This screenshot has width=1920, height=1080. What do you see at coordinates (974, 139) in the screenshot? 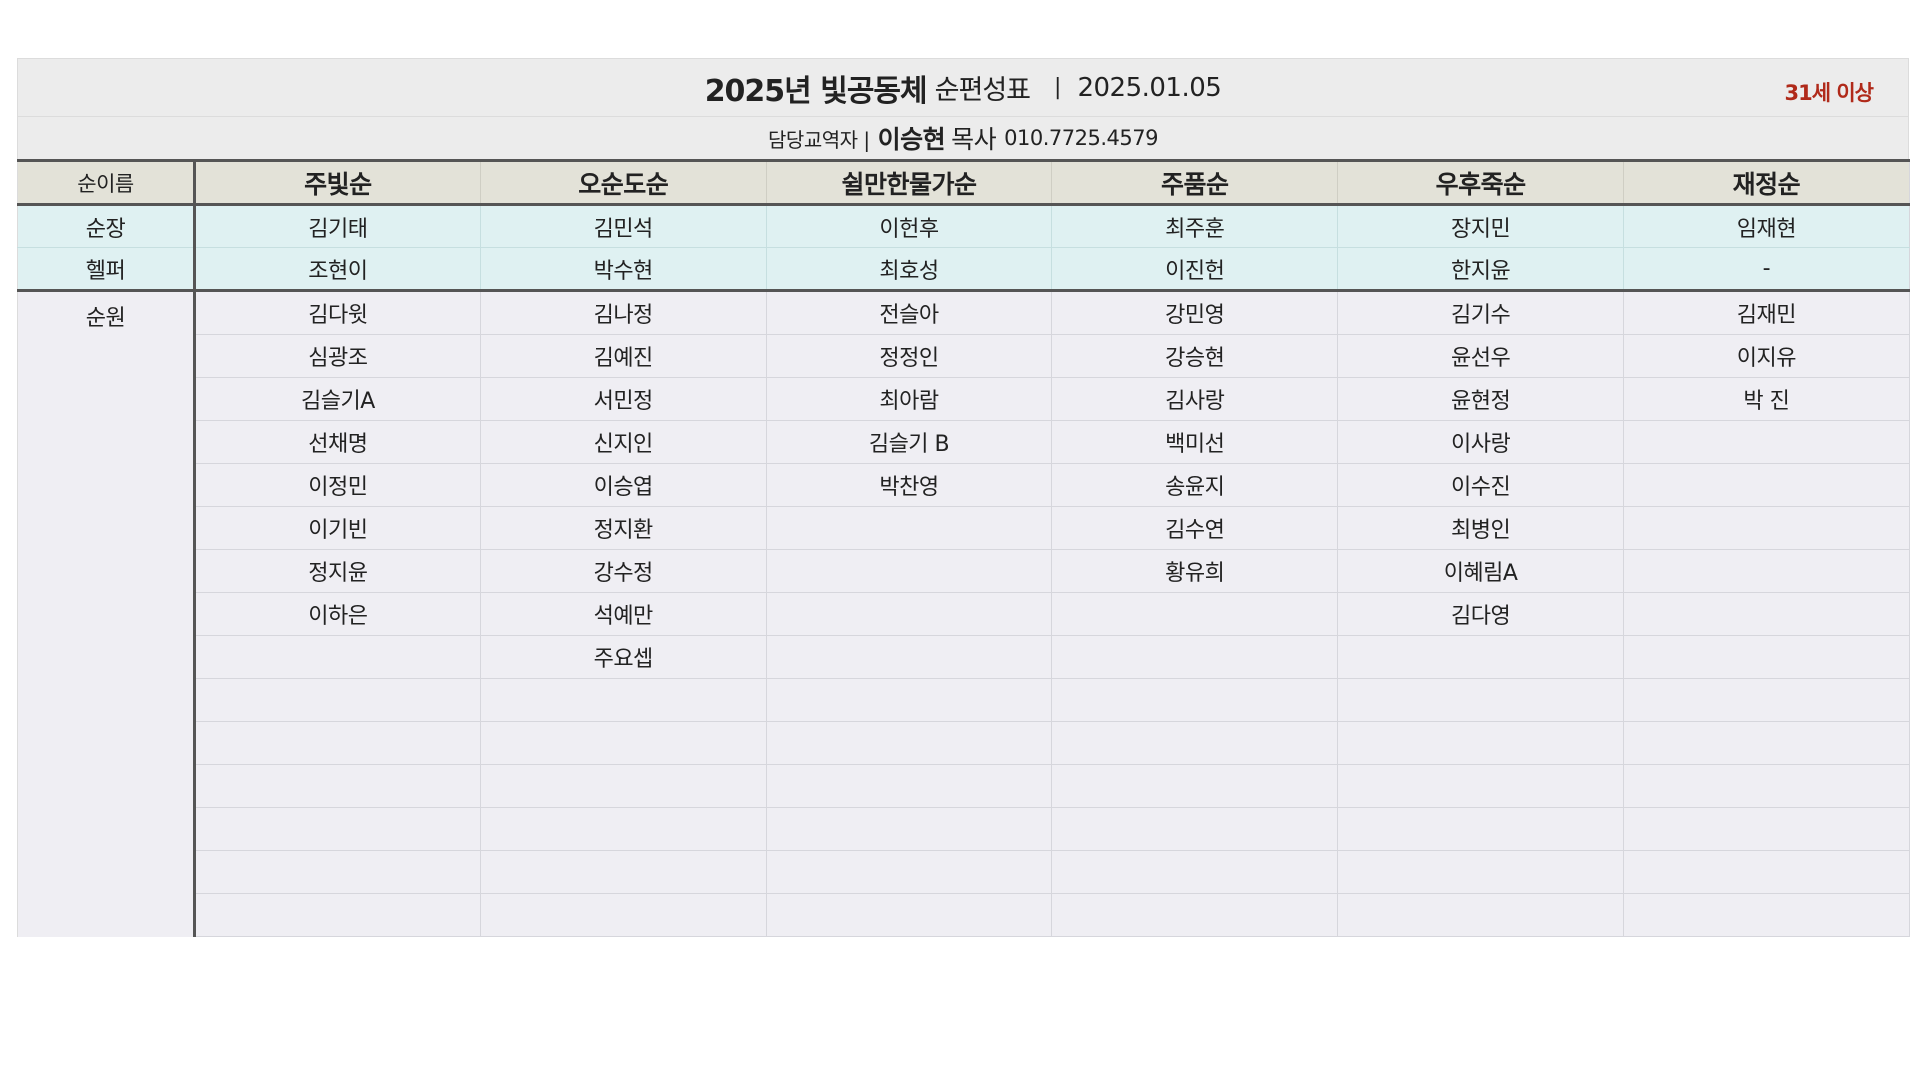
I see `leader-title: 목사` at bounding box center [974, 139].